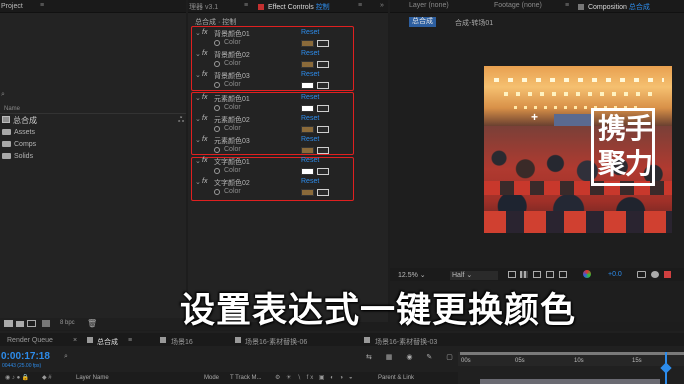  I want to click on resolution-select: Half ⌄, so click(474, 275).